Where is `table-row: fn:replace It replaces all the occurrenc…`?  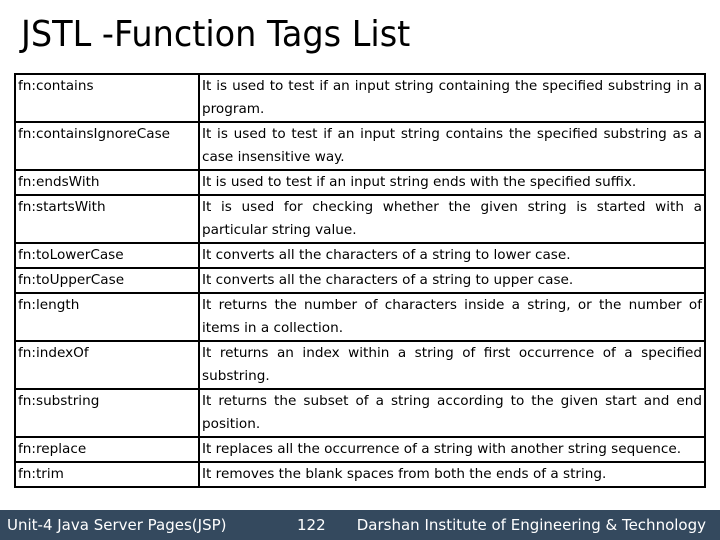 table-row: fn:replace It replaces all the occurrenc… is located at coordinates (360, 449).